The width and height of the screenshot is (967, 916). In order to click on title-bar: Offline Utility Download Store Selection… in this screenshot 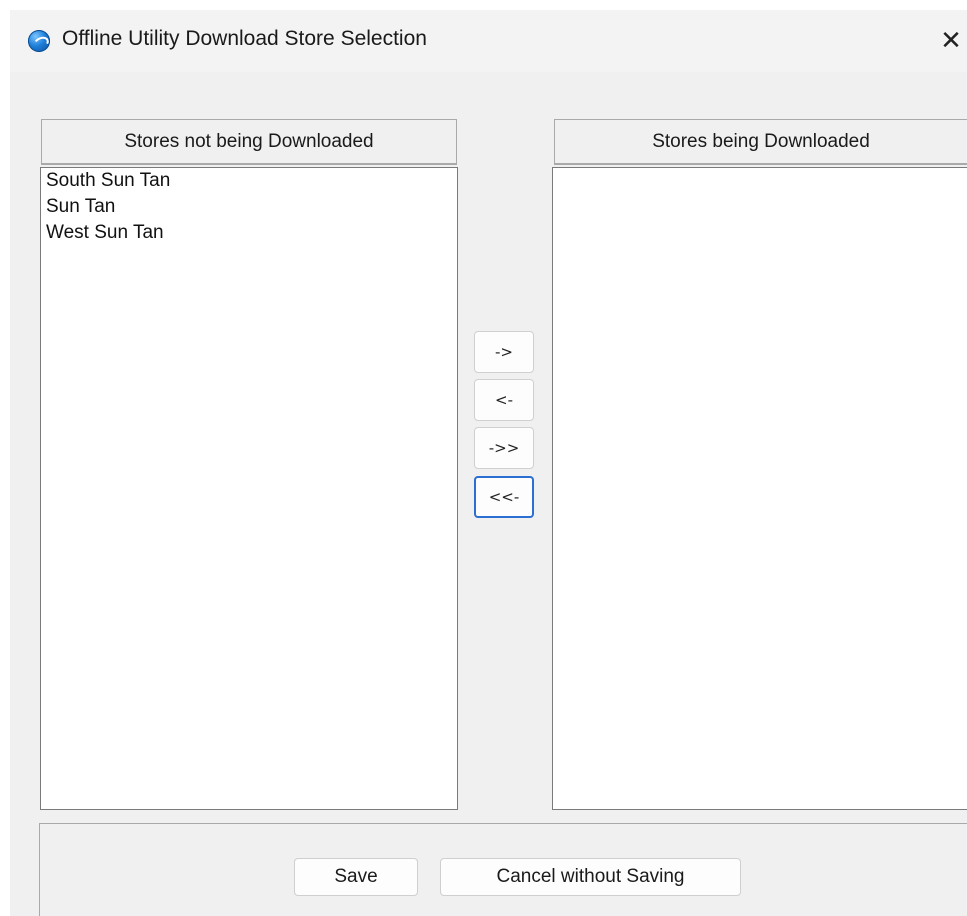, I will do `click(488, 41)`.